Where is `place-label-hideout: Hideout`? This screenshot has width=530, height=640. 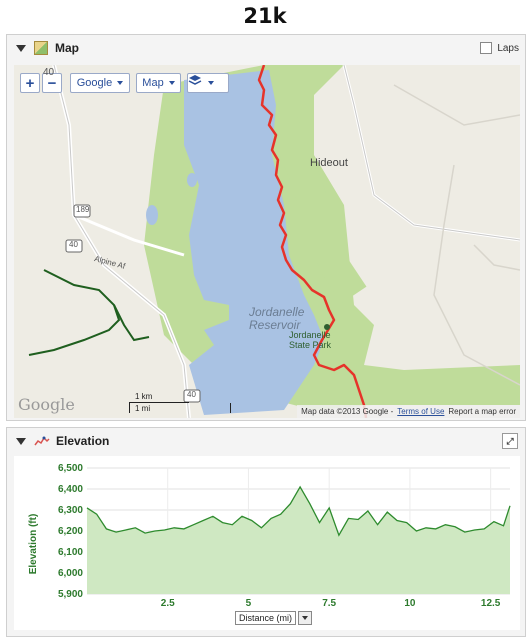 place-label-hideout: Hideout is located at coordinates (329, 163).